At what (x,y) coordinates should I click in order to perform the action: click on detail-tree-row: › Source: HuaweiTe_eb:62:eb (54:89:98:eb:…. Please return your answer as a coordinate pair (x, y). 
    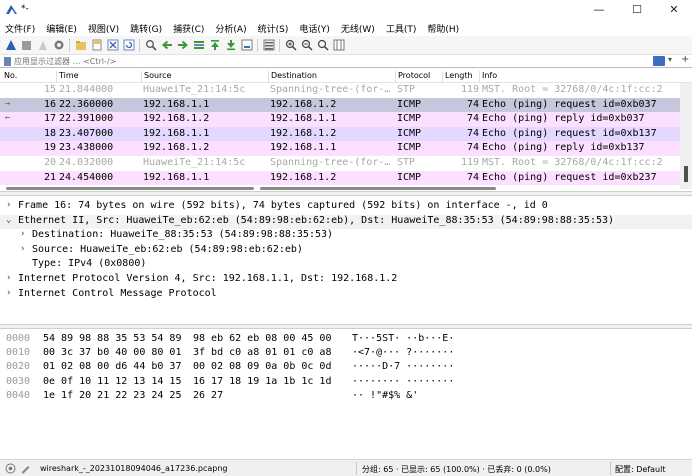
    Looking at the image, I should click on (346, 251).